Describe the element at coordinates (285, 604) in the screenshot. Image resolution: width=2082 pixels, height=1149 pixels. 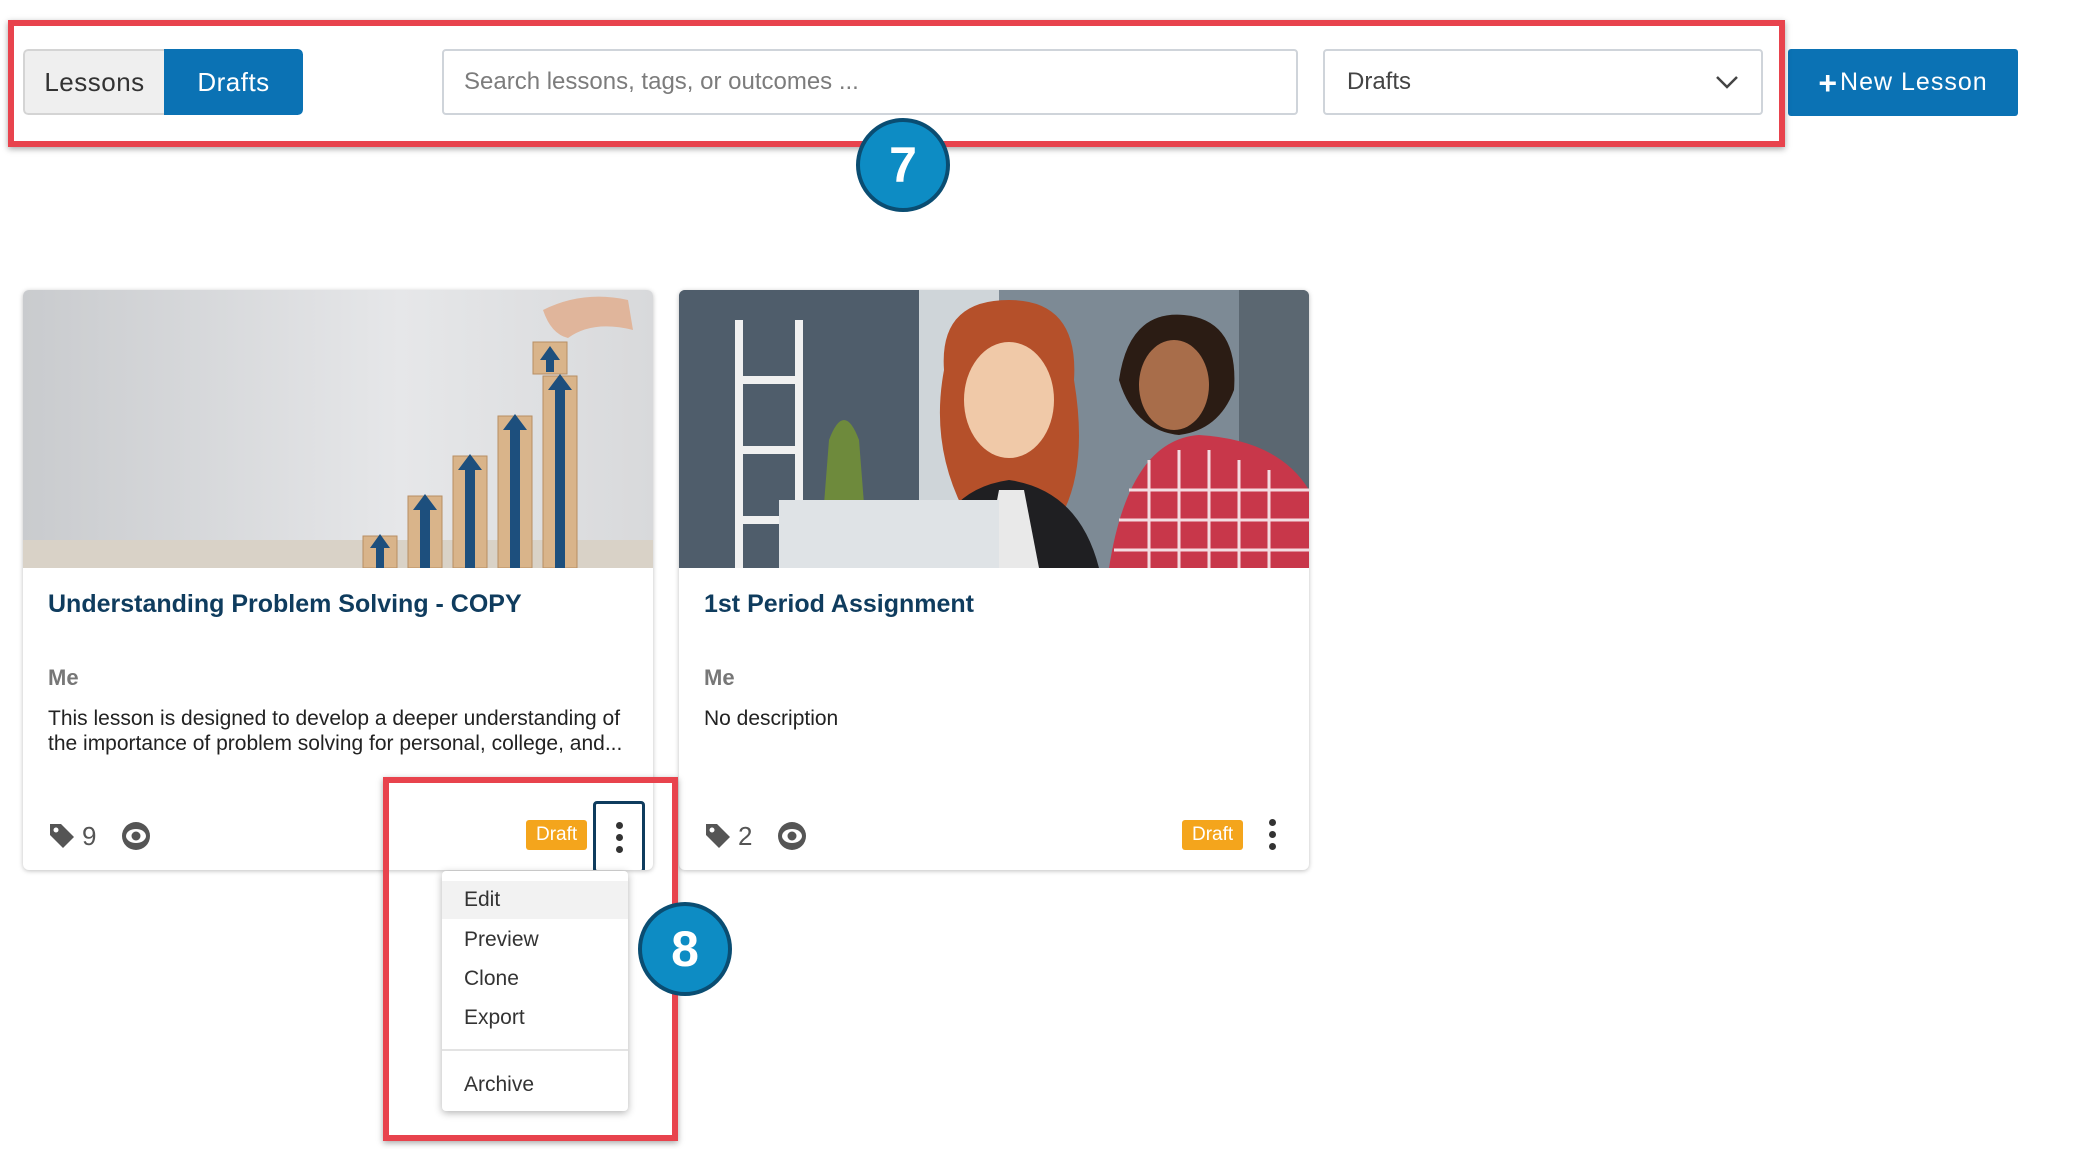
I see `card-title: Understanding Problem Solving - COPY` at that location.